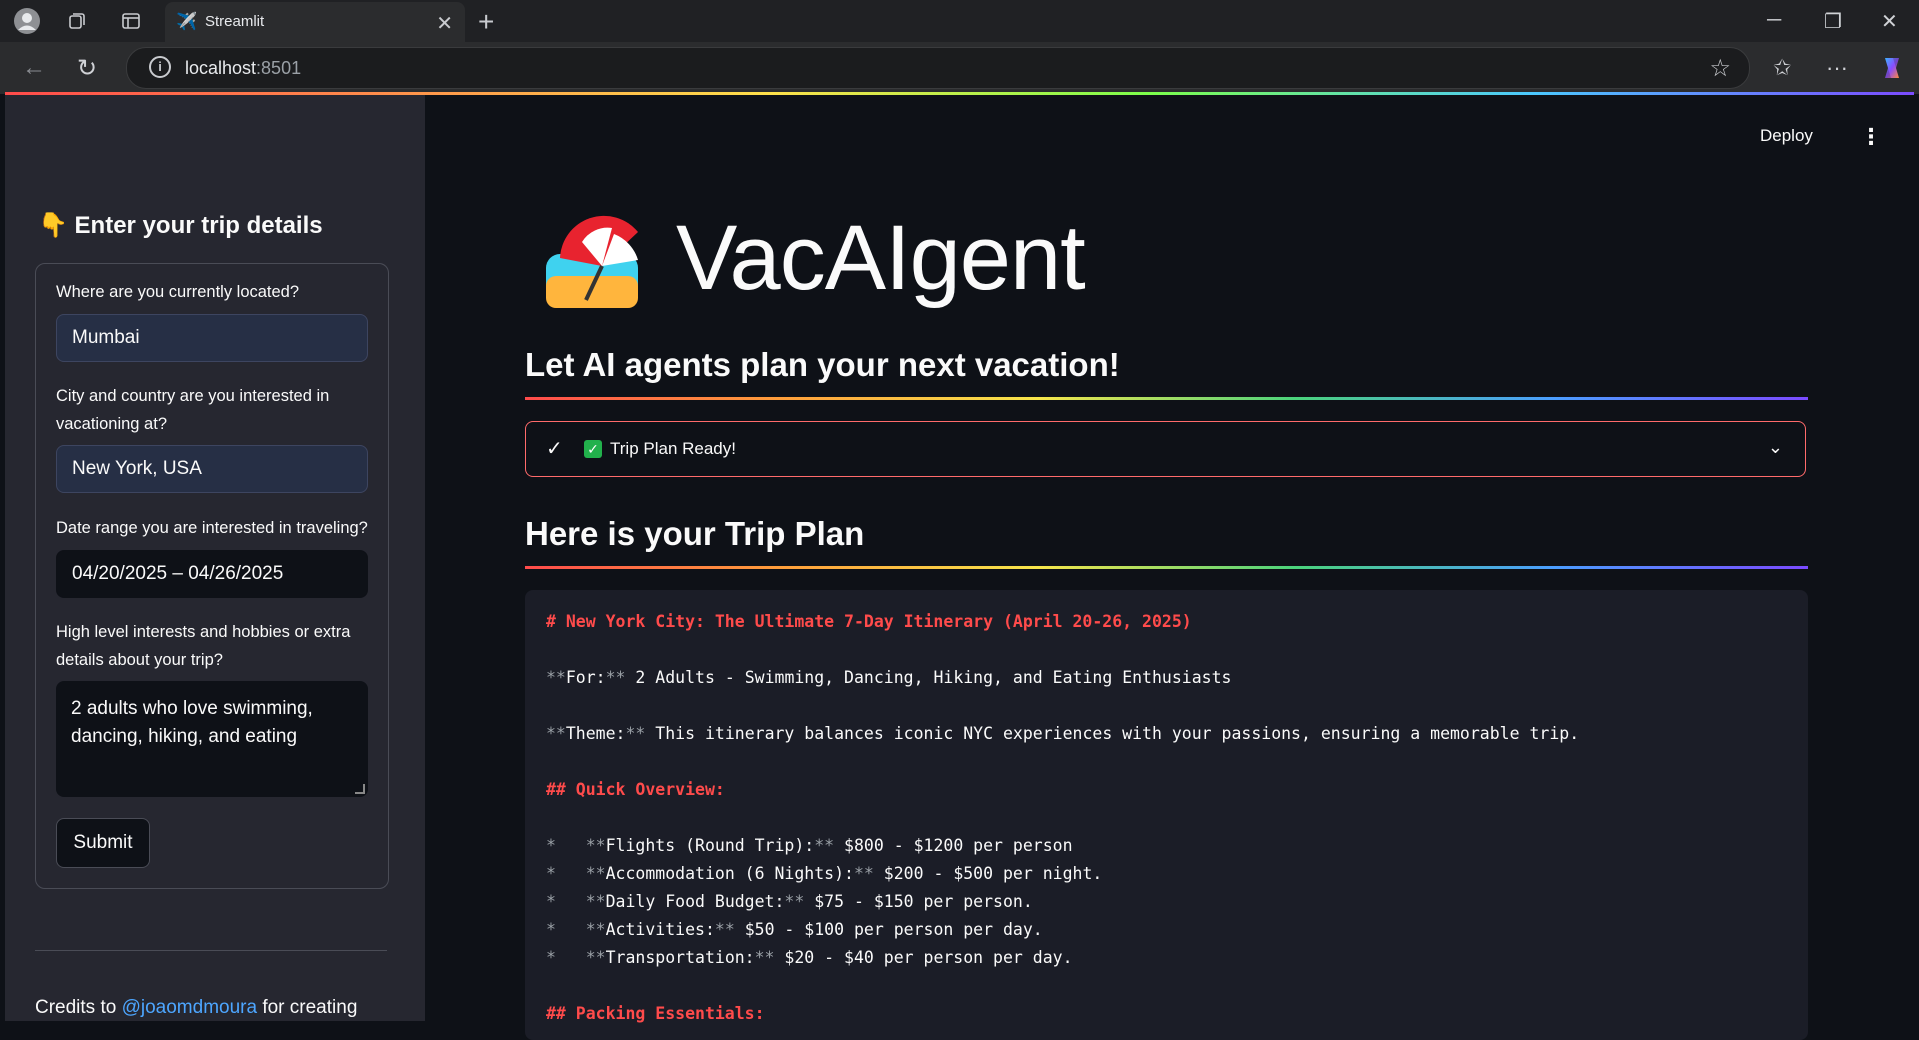 This screenshot has width=1919, height=1040. What do you see at coordinates (212, 338) in the screenshot?
I see `location-input: Mumbai` at bounding box center [212, 338].